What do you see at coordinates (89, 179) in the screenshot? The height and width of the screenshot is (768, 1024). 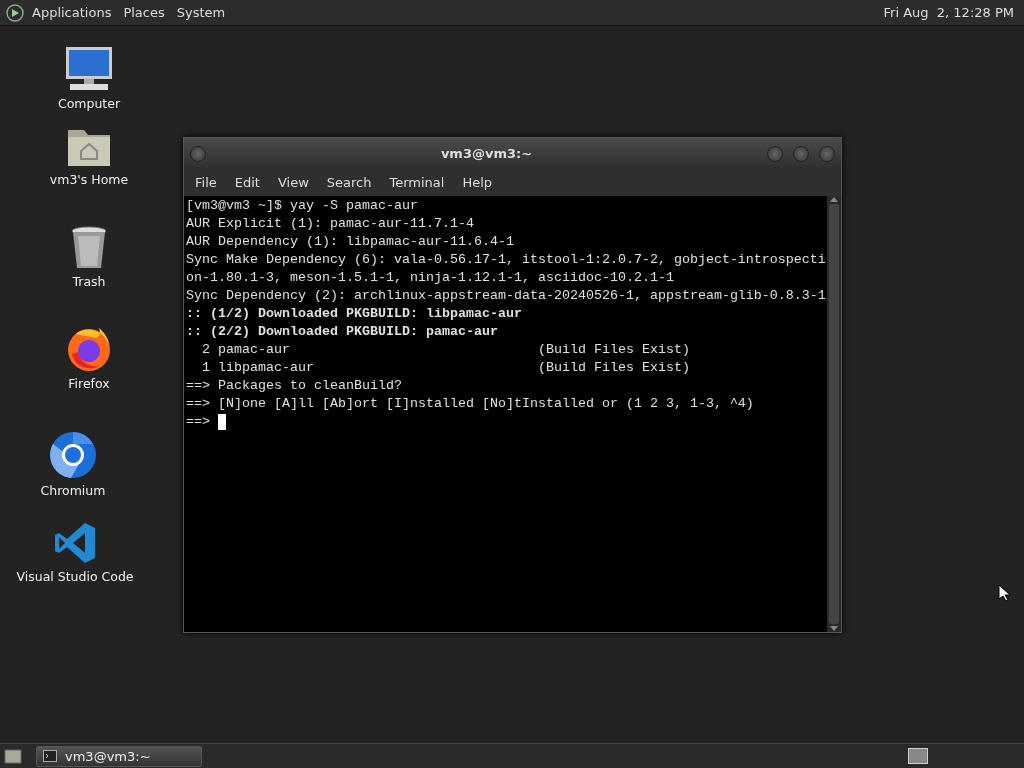 I see `desktop-icon-label: vm3's Home` at bounding box center [89, 179].